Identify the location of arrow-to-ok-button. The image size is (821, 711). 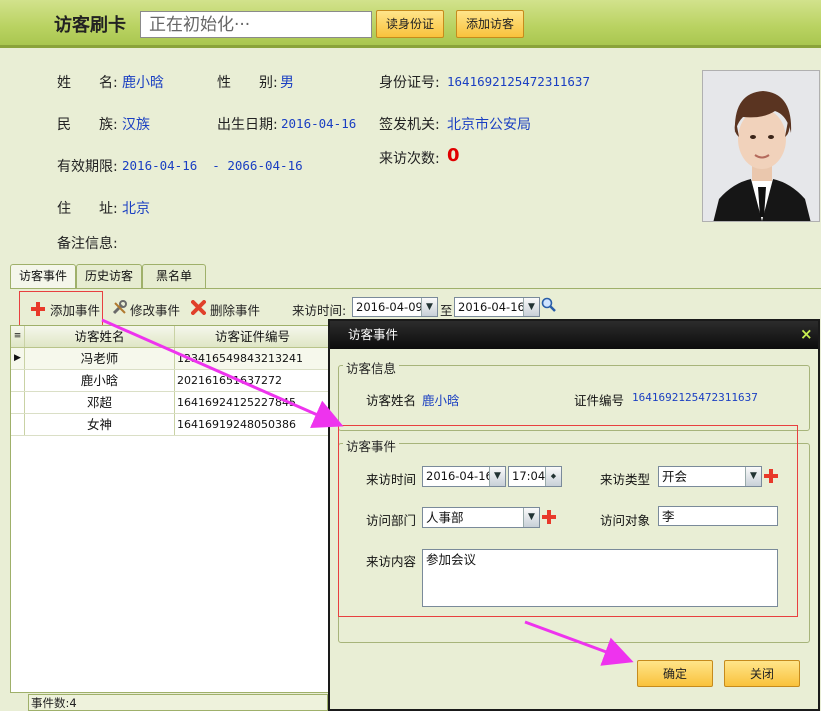
(579, 643).